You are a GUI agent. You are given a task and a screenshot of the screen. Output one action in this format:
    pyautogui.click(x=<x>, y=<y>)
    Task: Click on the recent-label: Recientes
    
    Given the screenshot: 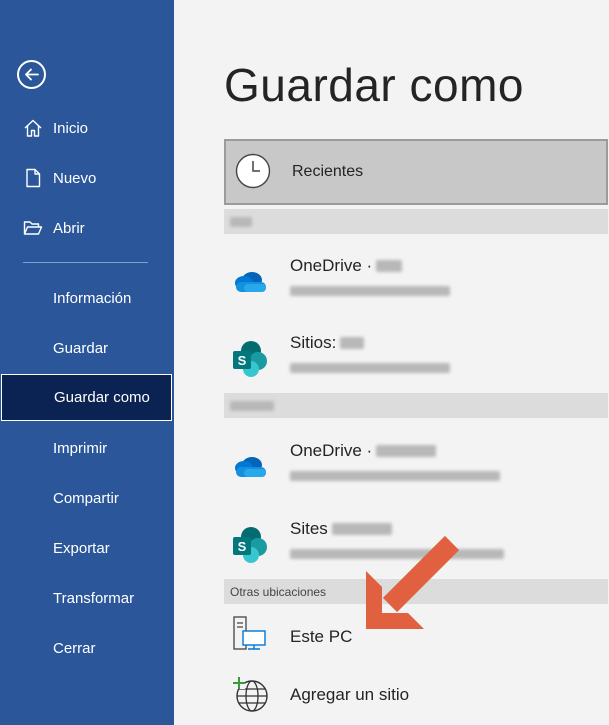 What is the action you would take?
    pyautogui.click(x=328, y=171)
    